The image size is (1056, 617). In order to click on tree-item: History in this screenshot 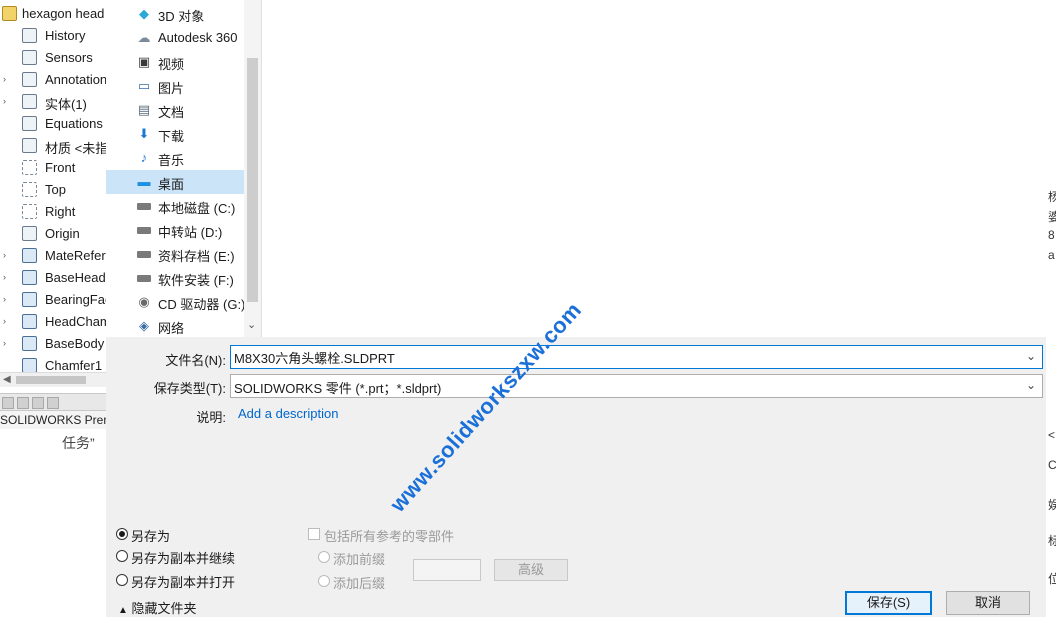, I will do `click(53, 36)`.